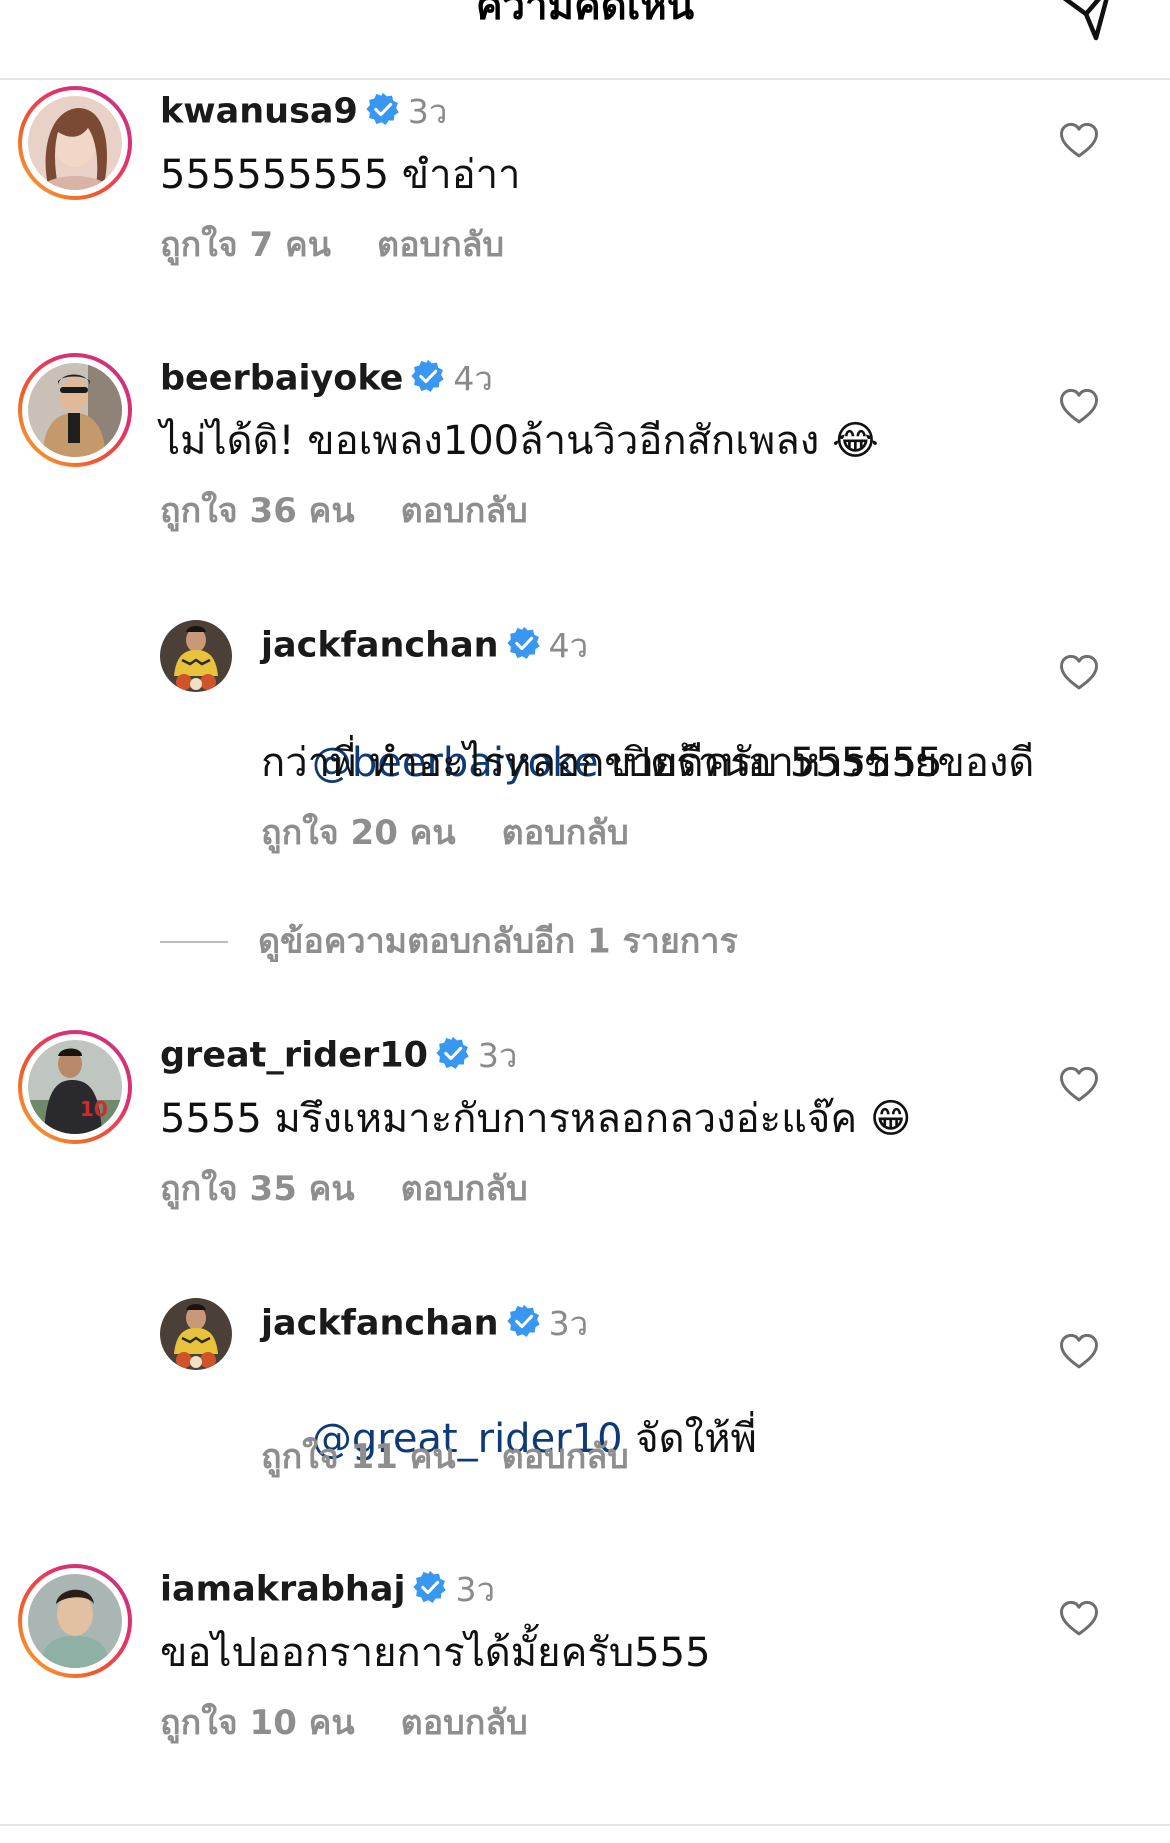 This screenshot has height=1843, width=1170. Describe the element at coordinates (294, 1056) in the screenshot. I see `comment-username: great_rider10` at that location.